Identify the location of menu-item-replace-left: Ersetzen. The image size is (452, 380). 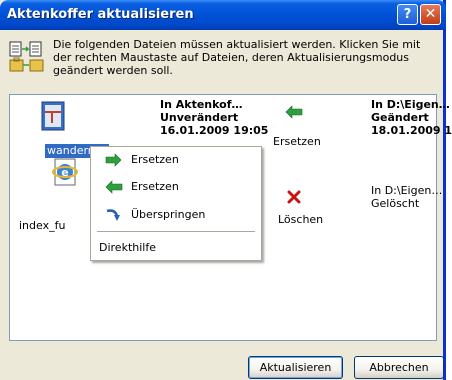
(175, 187).